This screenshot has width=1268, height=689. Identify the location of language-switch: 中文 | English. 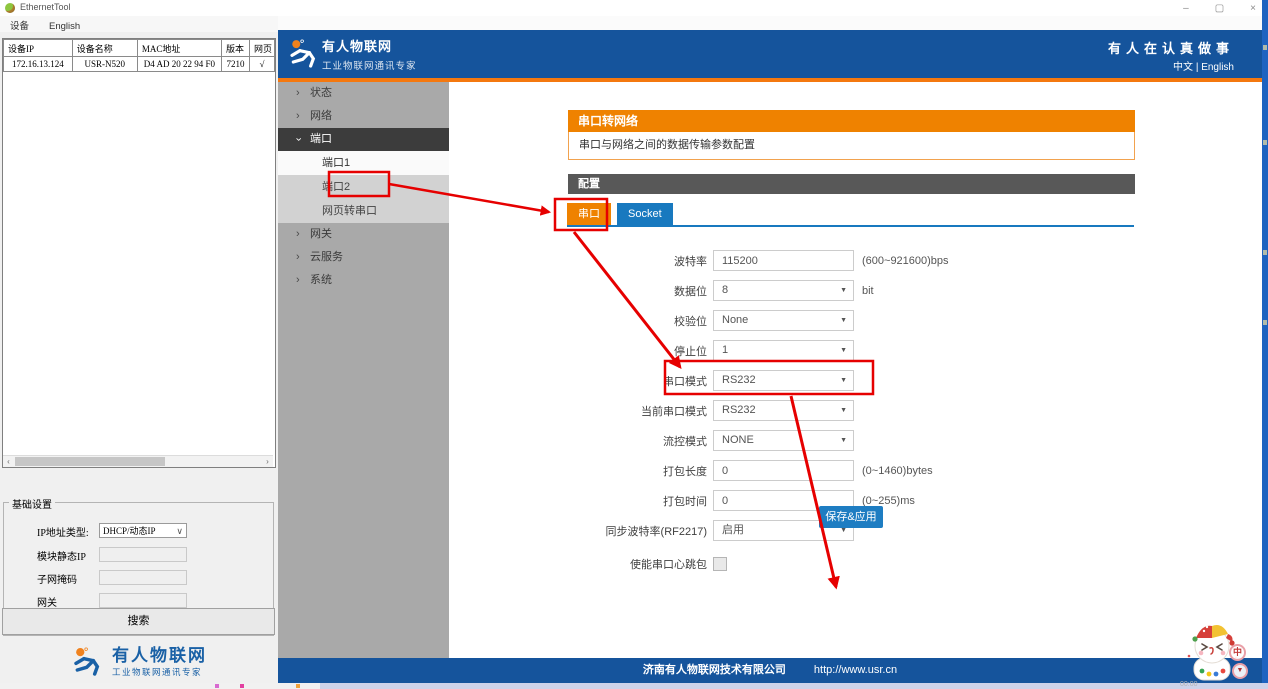
(1203, 65).